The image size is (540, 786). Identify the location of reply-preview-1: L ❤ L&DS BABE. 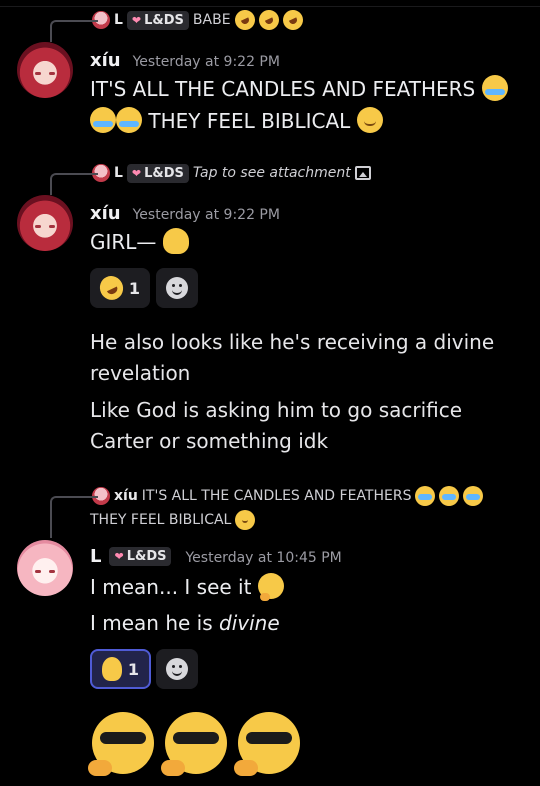
(178, 24).